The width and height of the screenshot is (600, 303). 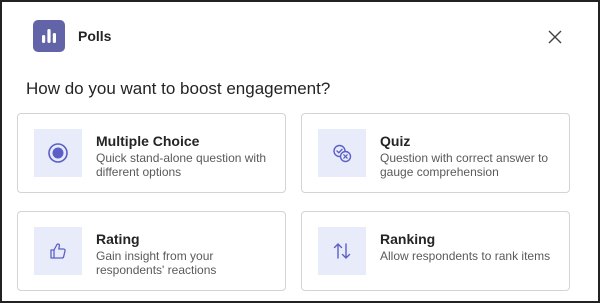 I want to click on option-title: Rating, so click(x=118, y=239).